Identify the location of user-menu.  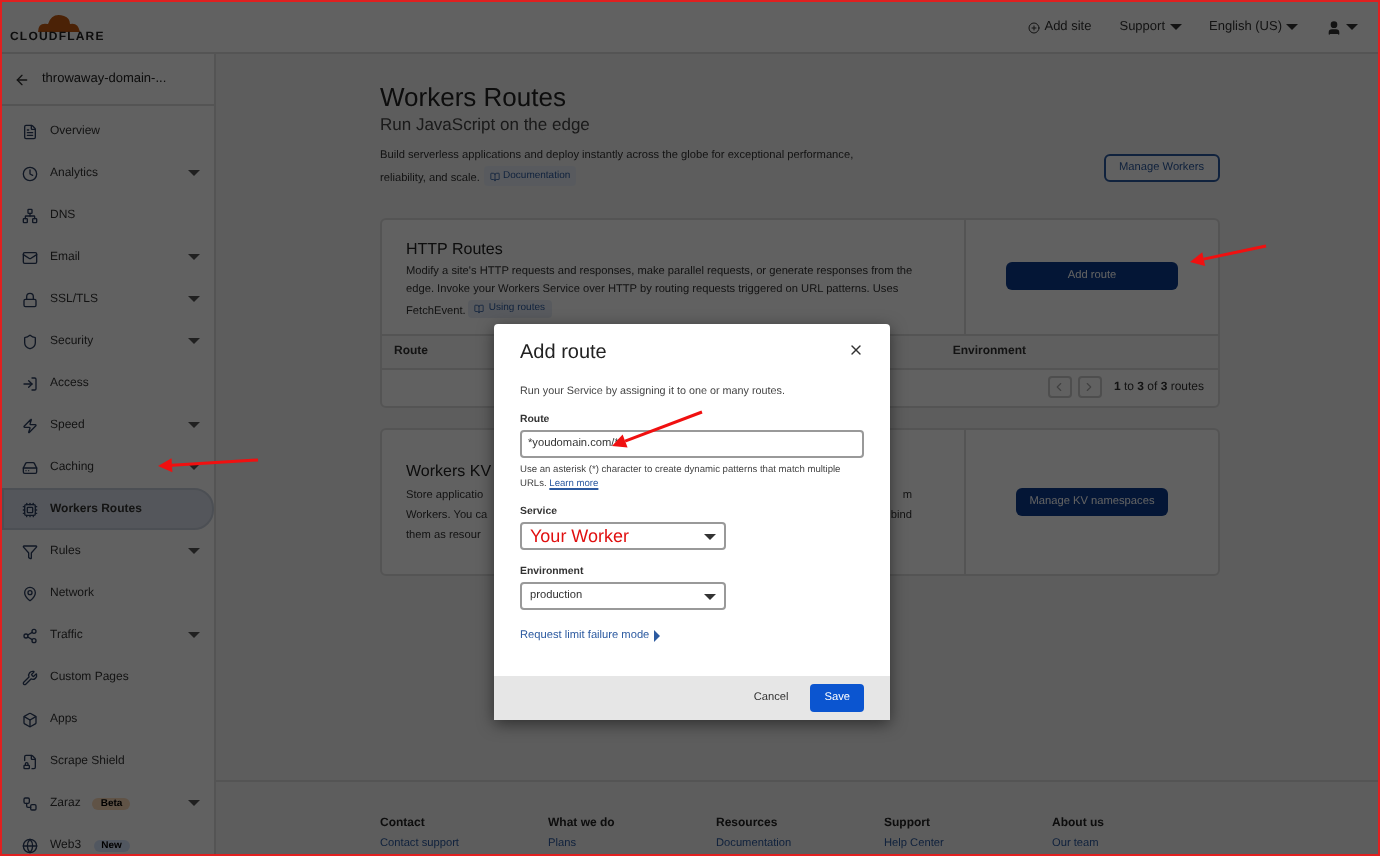
(1342, 27).